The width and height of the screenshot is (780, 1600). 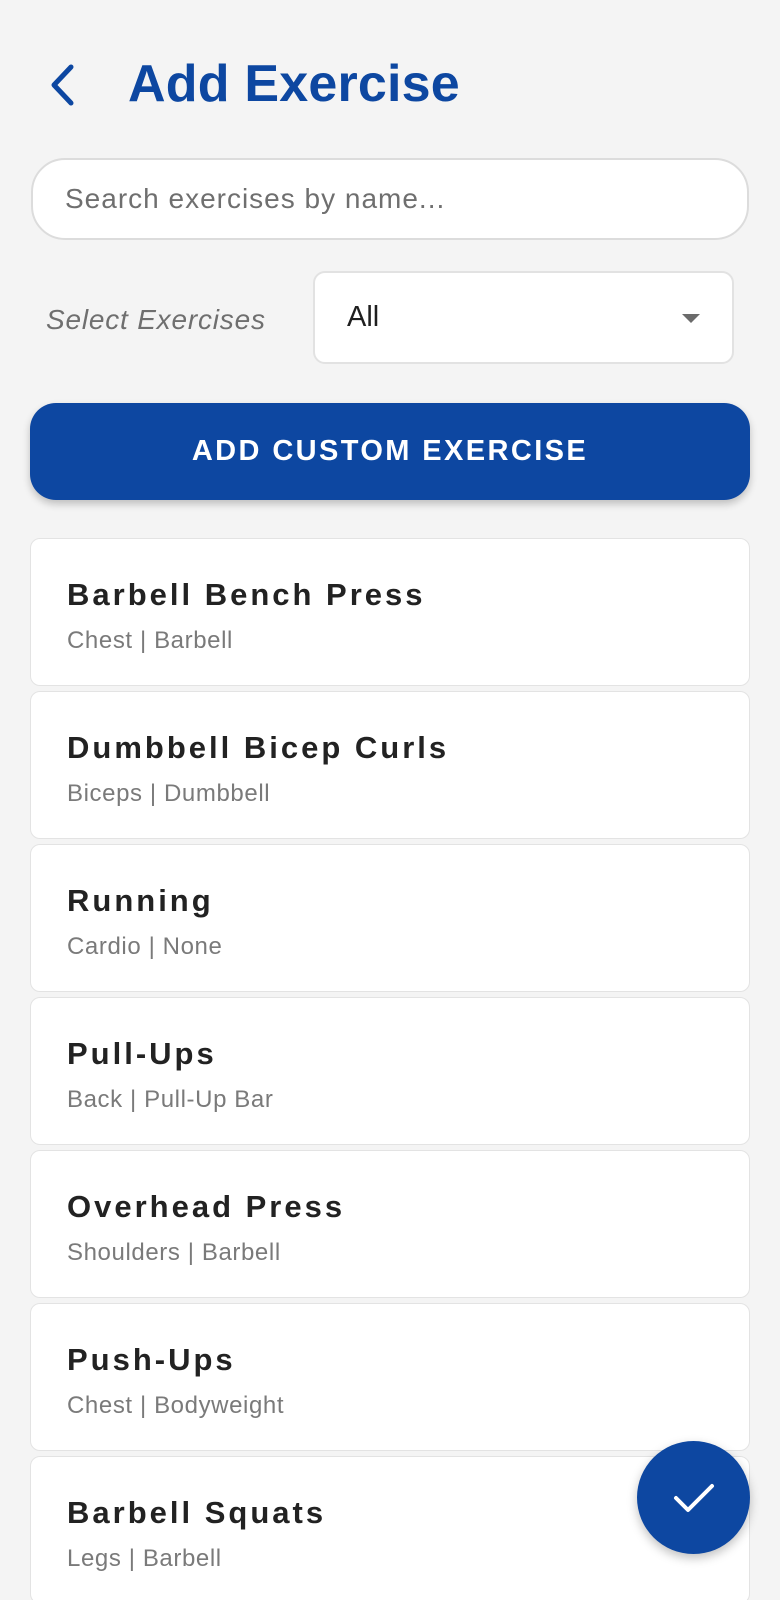 I want to click on filter-label: Select Exercises, so click(x=156, y=319).